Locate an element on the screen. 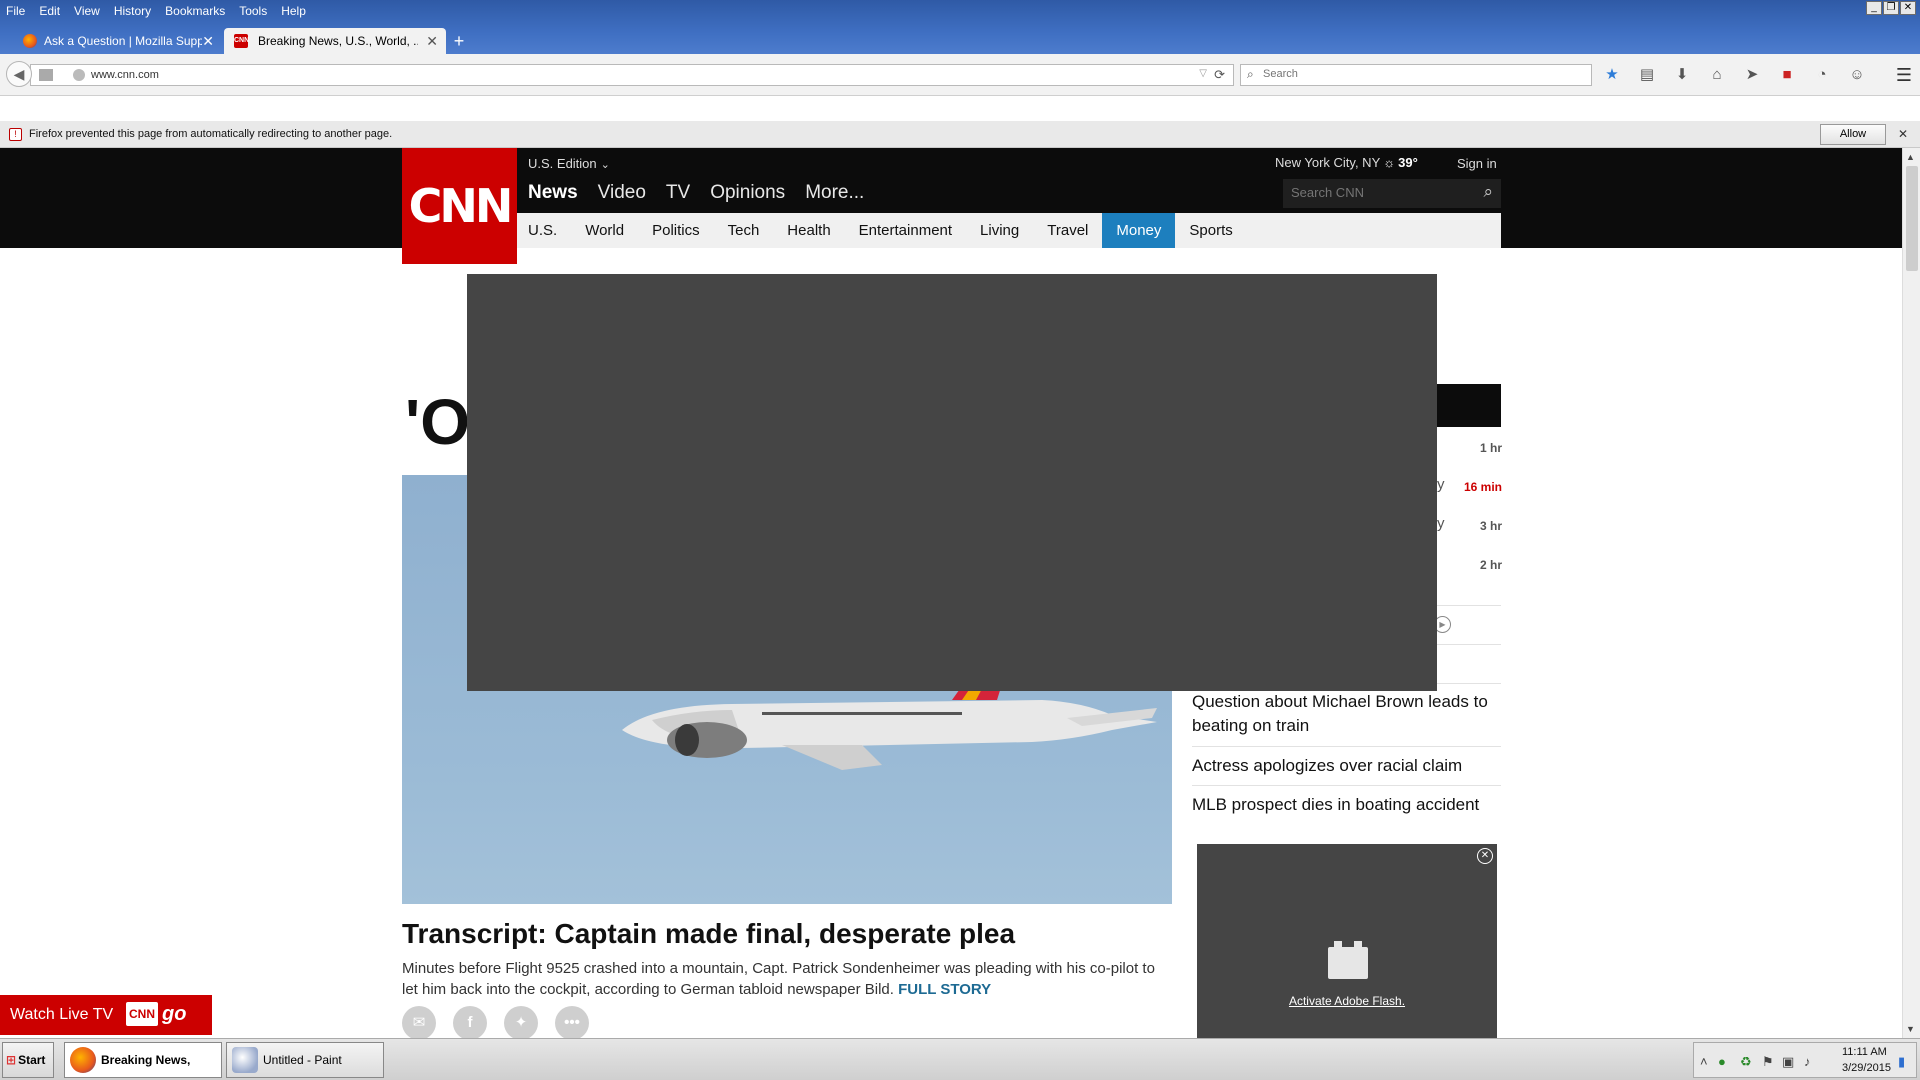 The width and height of the screenshot is (1920, 1080). menu-file: File is located at coordinates (16, 11).